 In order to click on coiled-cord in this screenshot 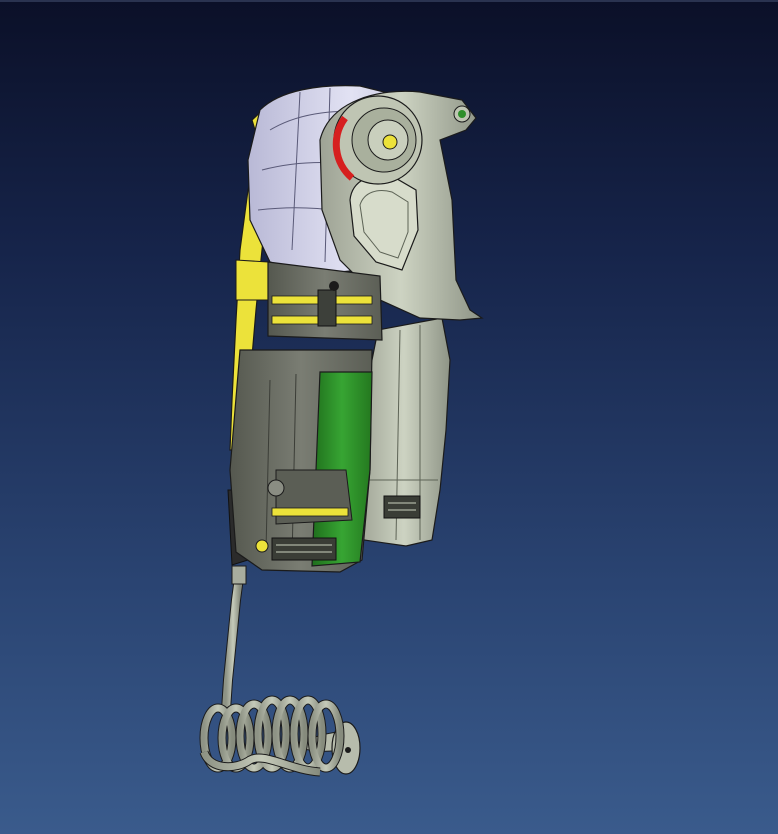, I will do `click(280, 736)`.